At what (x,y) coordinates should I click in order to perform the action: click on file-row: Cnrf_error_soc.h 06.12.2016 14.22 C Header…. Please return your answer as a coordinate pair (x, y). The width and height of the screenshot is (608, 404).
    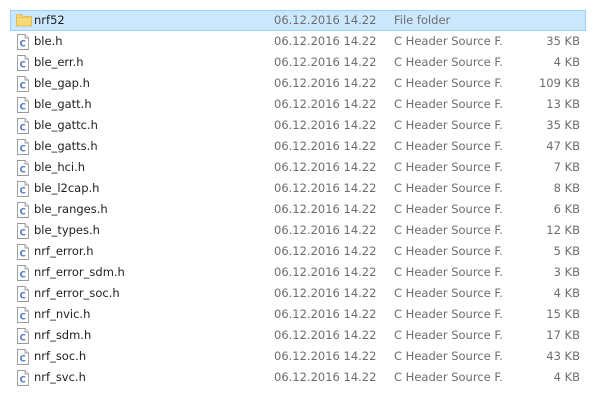
    Looking at the image, I should click on (298, 293).